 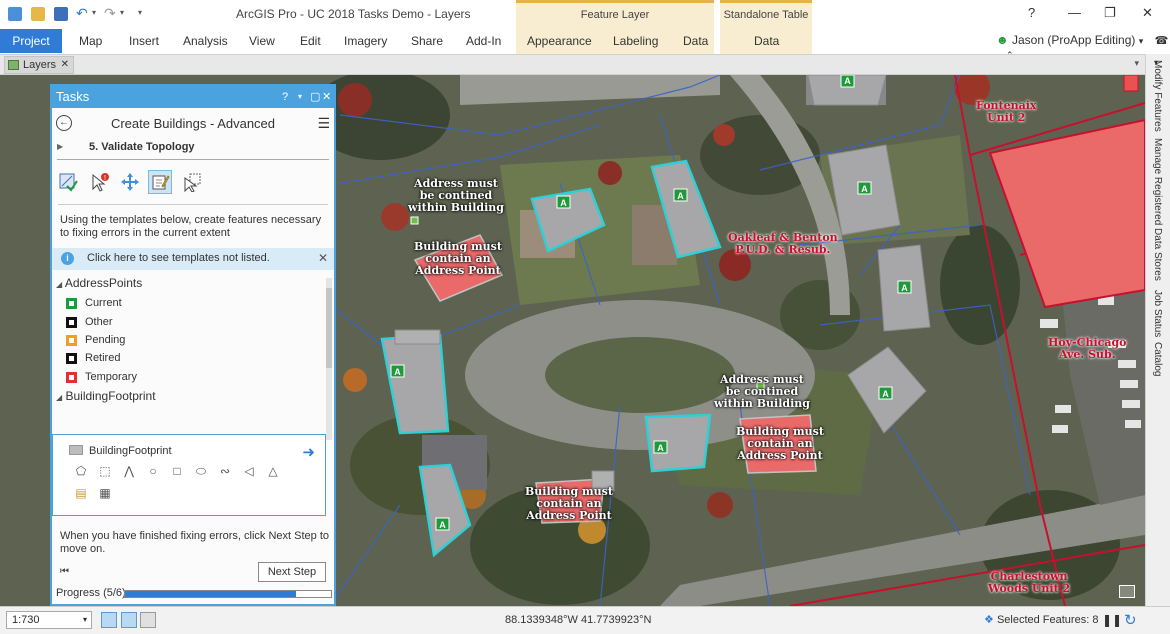 What do you see at coordinates (100, 182) in the screenshot?
I see `error-inspector-icon: !` at bounding box center [100, 182].